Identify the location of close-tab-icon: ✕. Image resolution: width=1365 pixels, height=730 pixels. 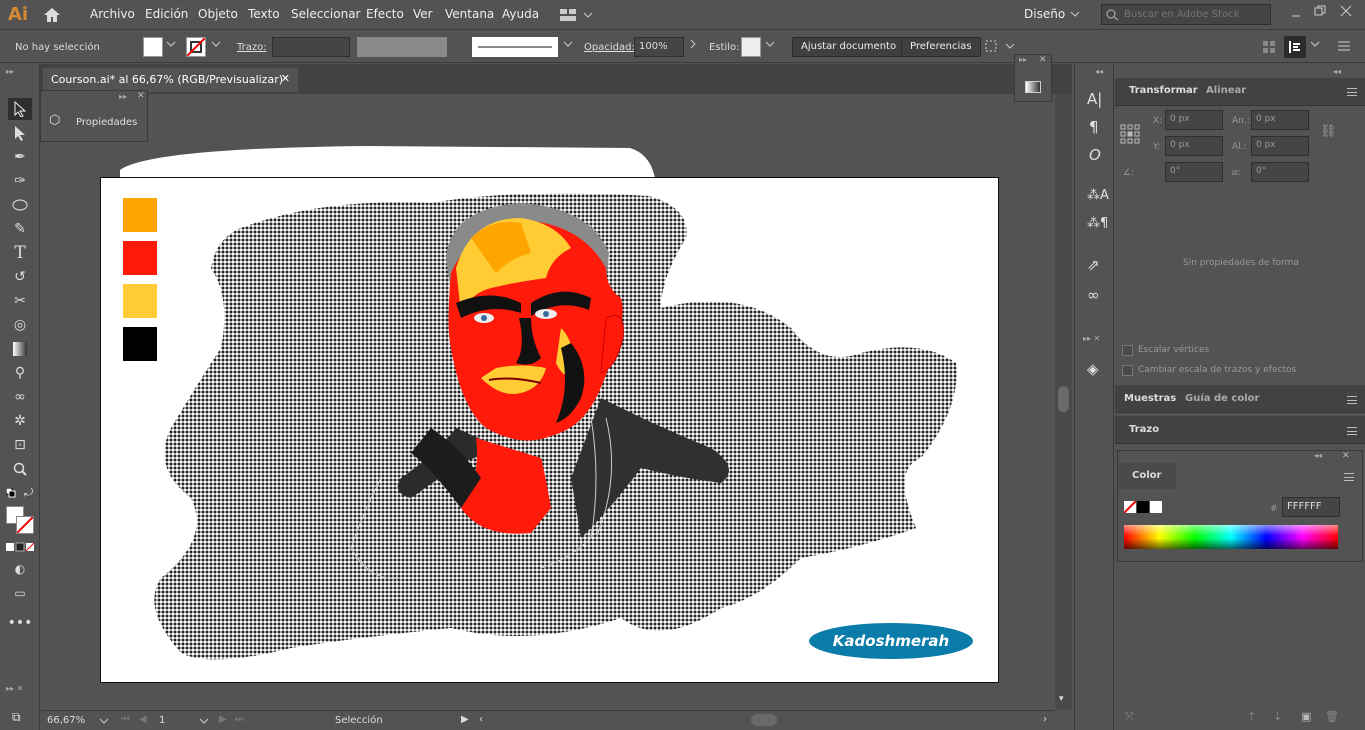
(285, 78).